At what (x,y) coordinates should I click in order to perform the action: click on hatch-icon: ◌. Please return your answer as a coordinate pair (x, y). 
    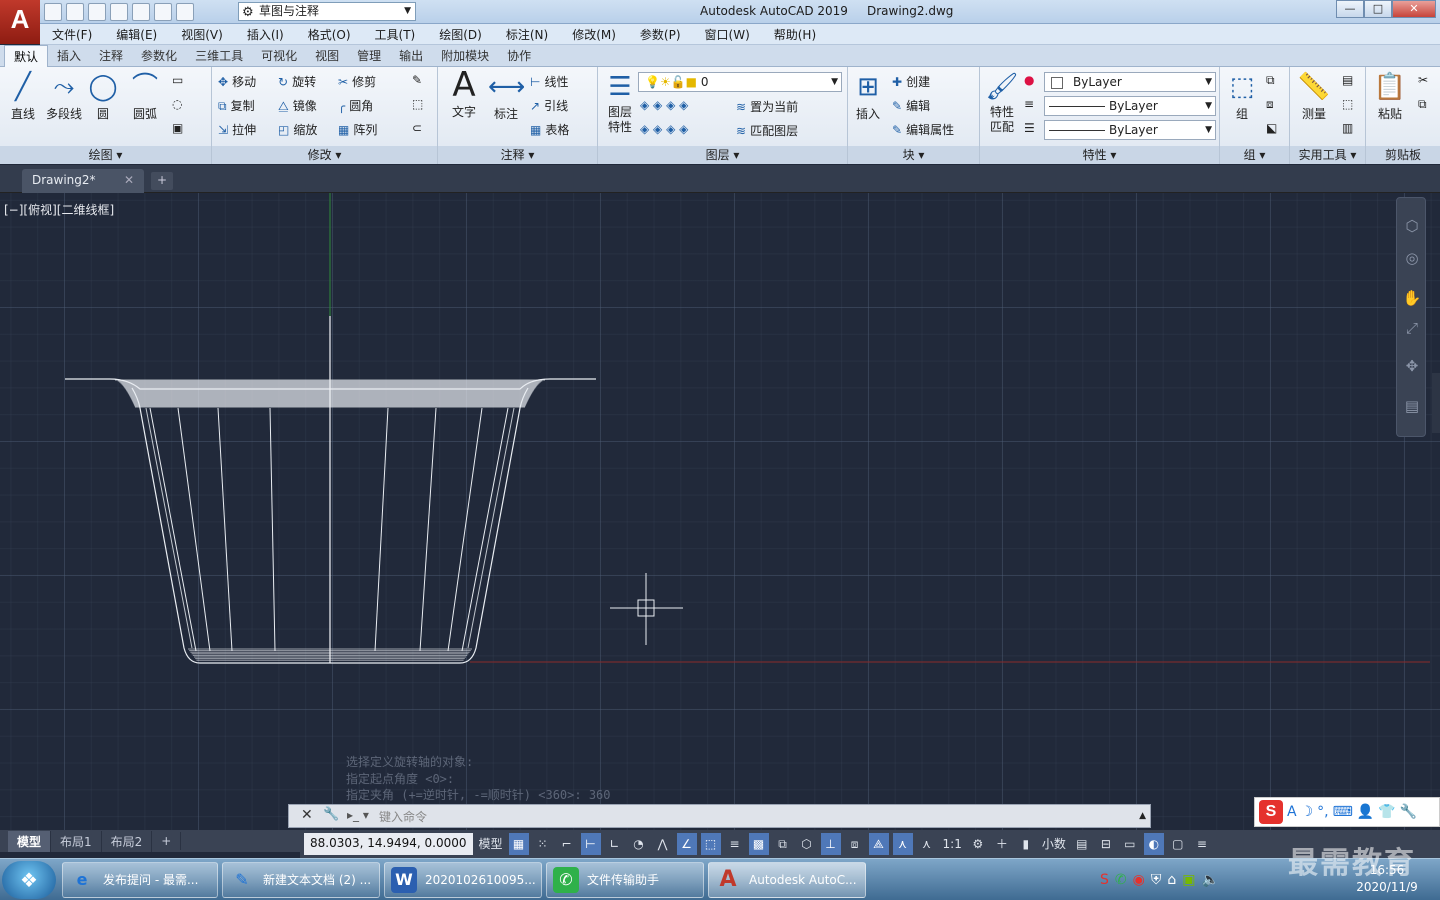
    Looking at the image, I should click on (177, 104).